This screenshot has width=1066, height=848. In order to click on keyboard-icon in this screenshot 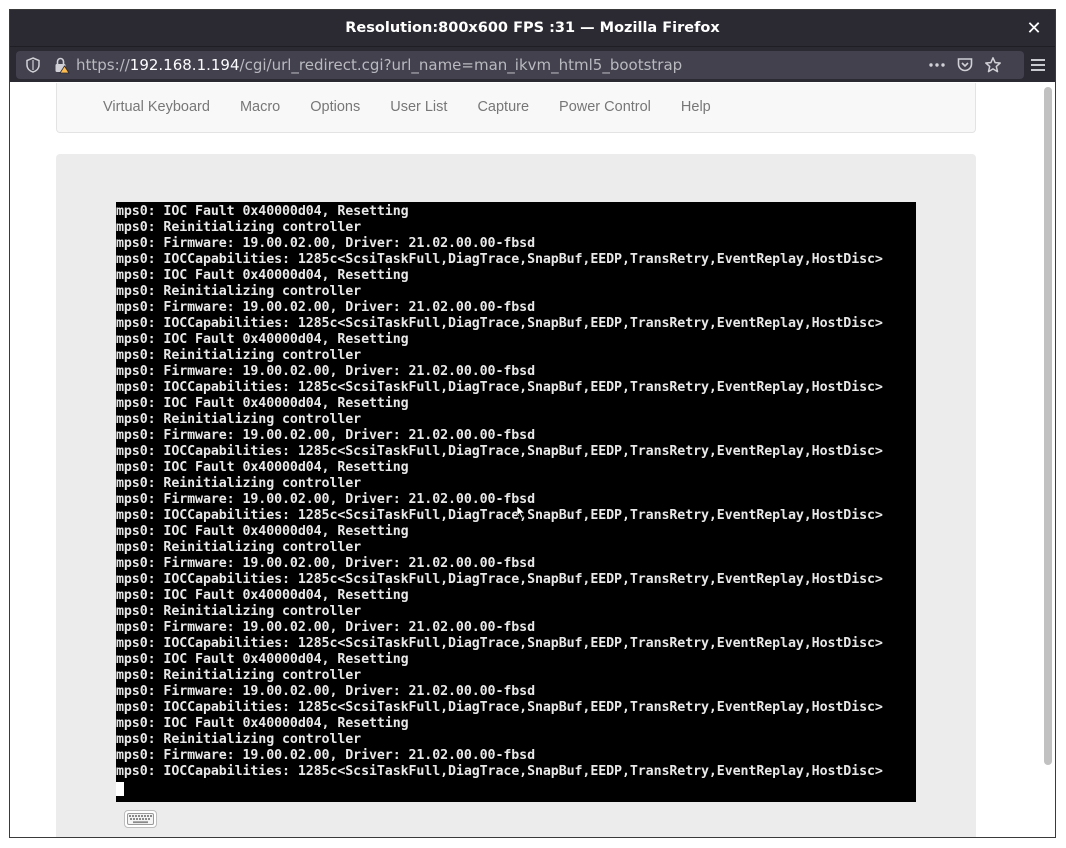, I will do `click(140, 819)`.